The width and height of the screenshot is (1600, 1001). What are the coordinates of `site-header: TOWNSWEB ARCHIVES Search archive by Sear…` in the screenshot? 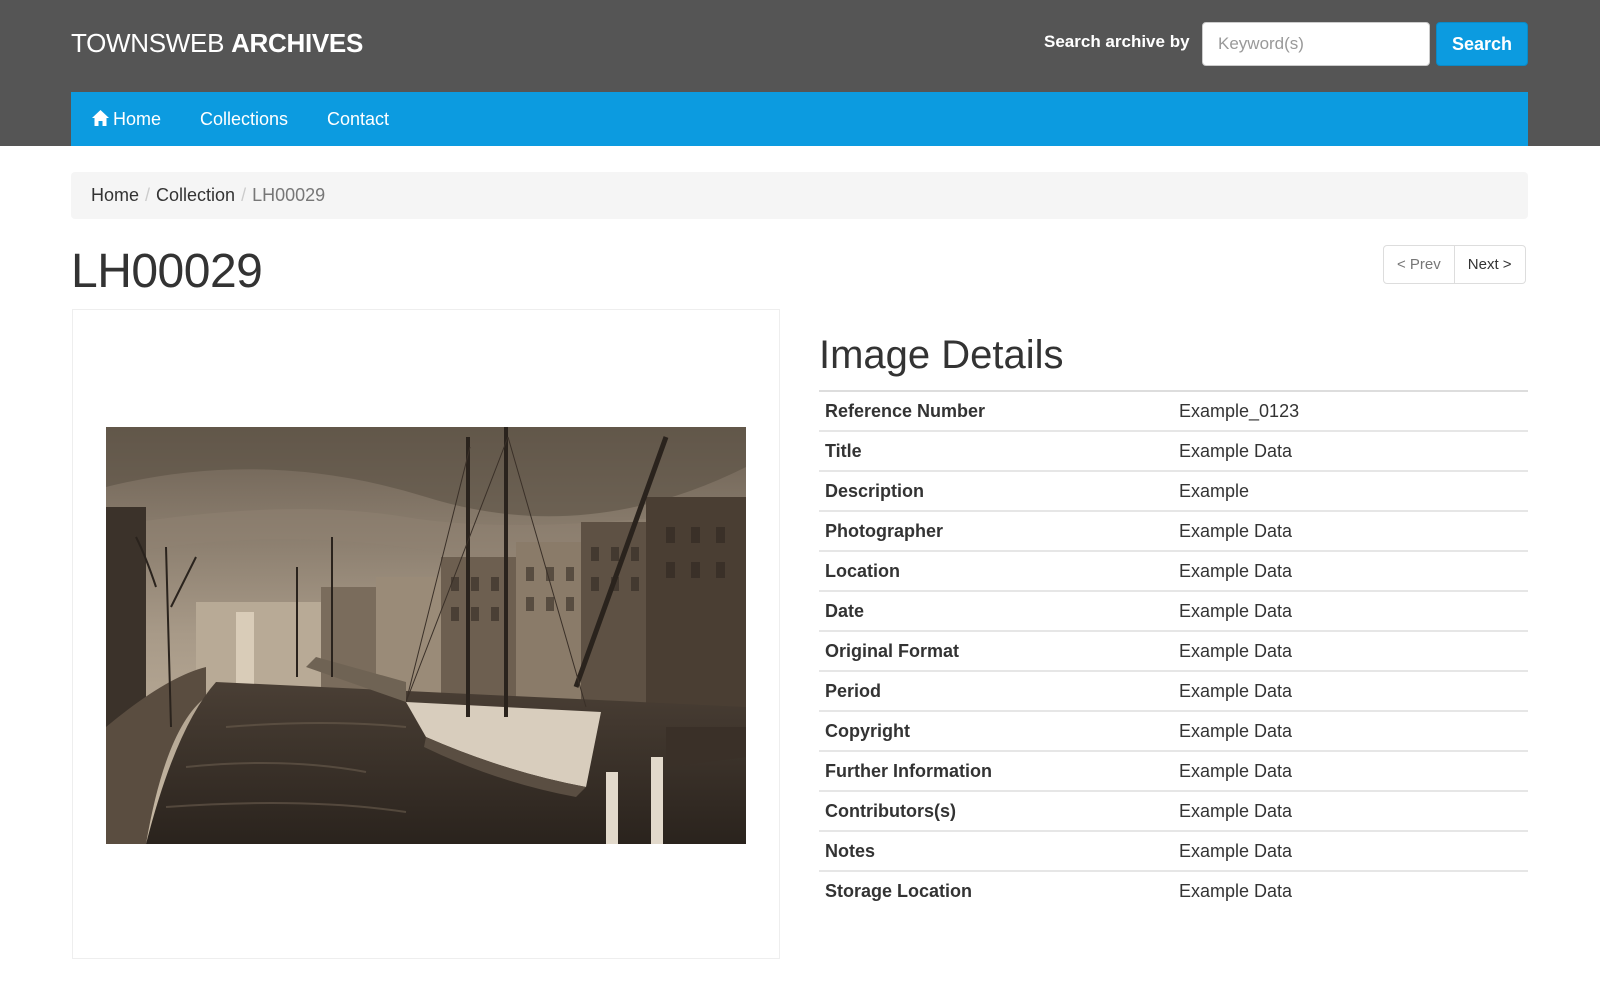 It's located at (800, 73).